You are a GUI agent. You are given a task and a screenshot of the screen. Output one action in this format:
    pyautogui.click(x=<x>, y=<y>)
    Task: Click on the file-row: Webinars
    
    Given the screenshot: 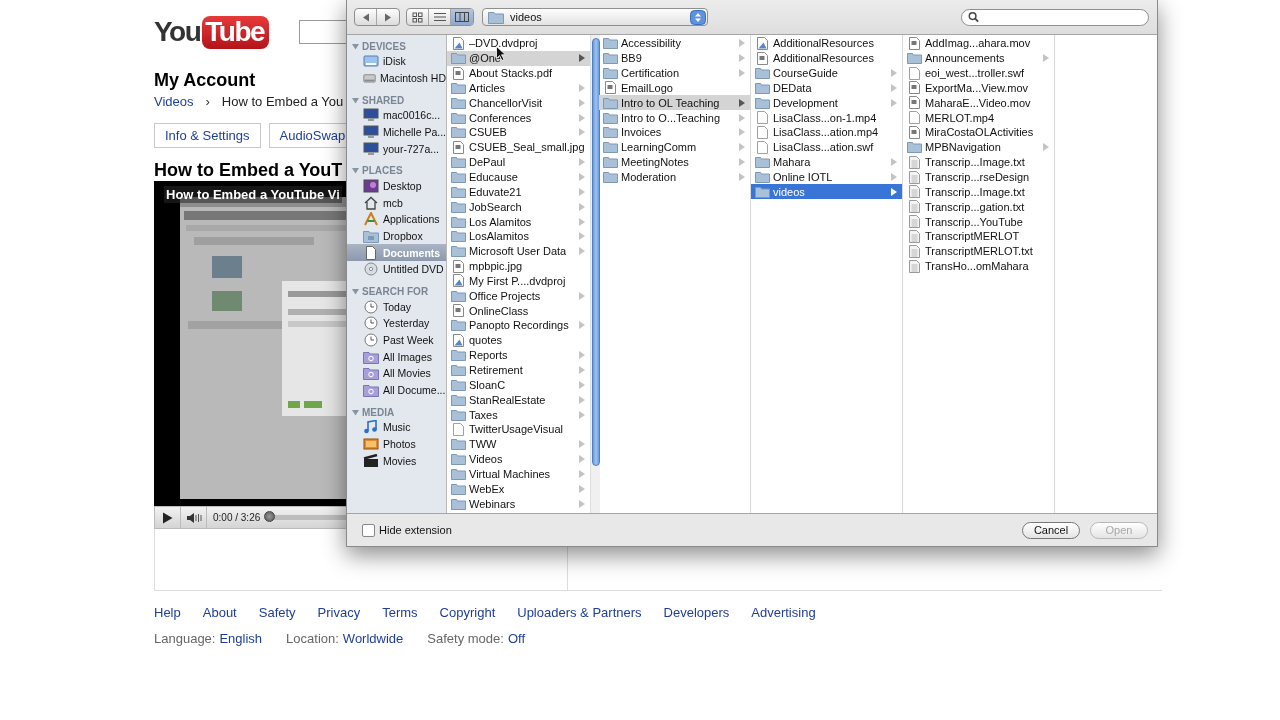 What is the action you would take?
    pyautogui.click(x=518, y=503)
    